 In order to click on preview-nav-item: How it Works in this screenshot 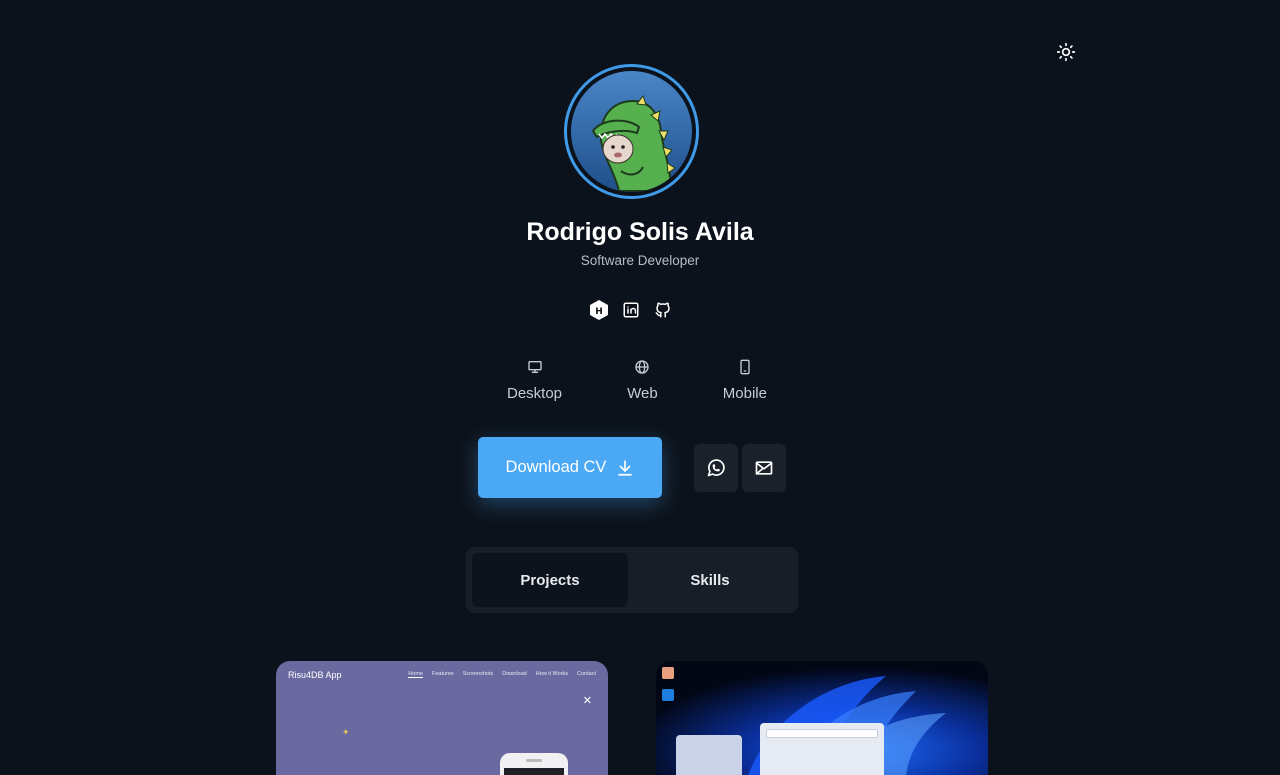, I will do `click(552, 674)`.